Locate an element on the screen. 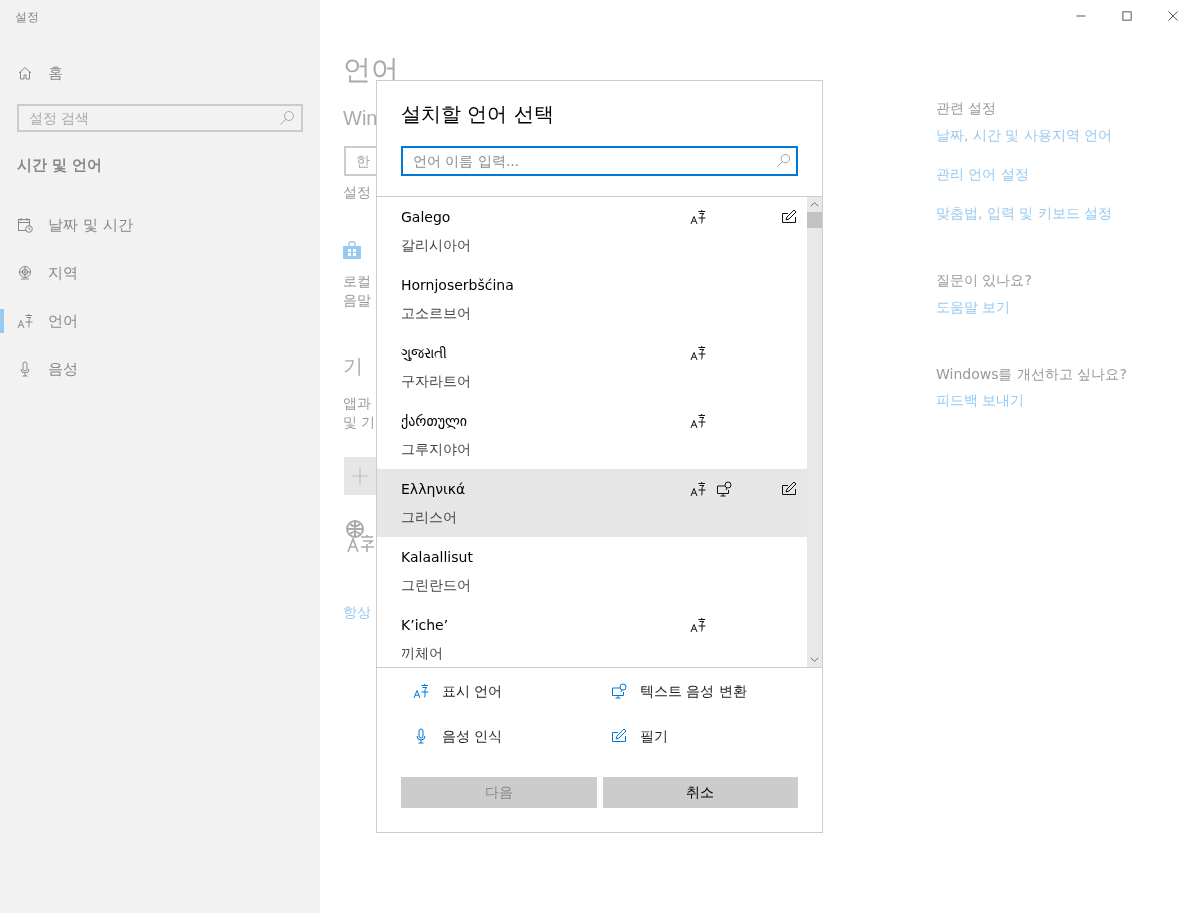 Image resolution: width=1200 pixels, height=913 pixels. globe-icon is located at coordinates (25, 273).